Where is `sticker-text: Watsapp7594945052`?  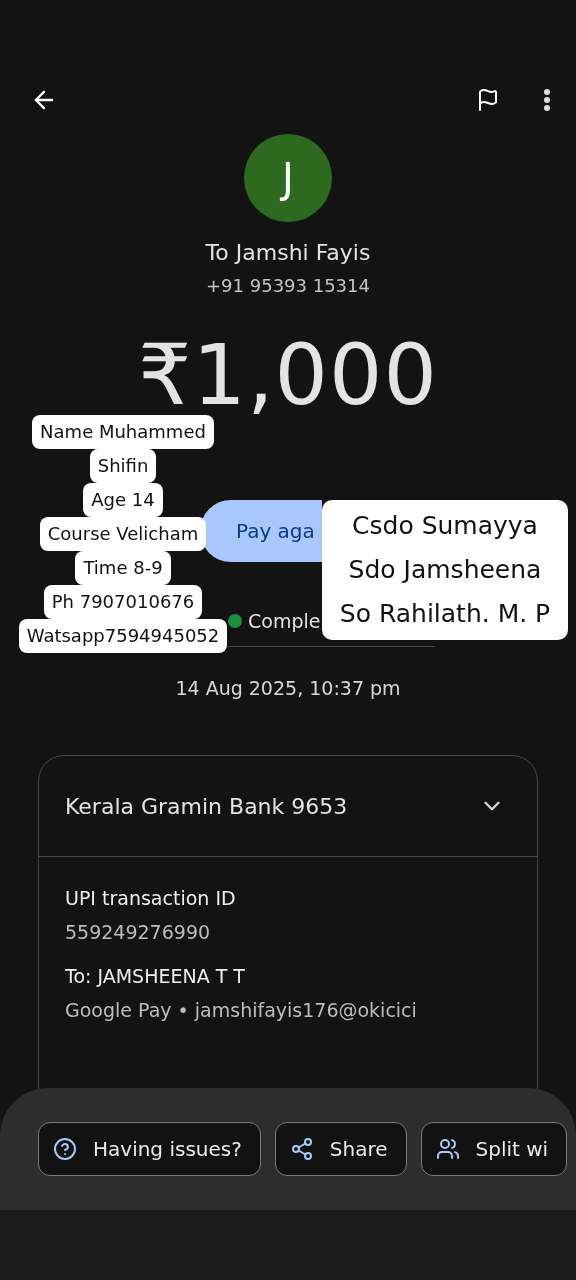 sticker-text: Watsapp7594945052 is located at coordinates (123, 636).